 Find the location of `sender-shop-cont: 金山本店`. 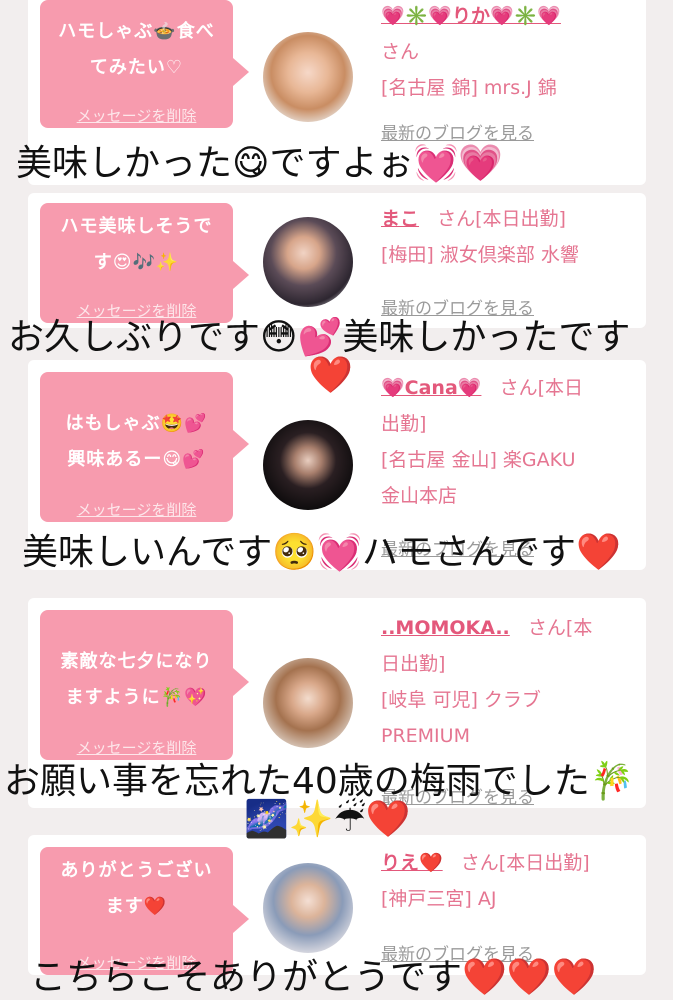

sender-shop-cont: 金山本店 is located at coordinates (506, 496).